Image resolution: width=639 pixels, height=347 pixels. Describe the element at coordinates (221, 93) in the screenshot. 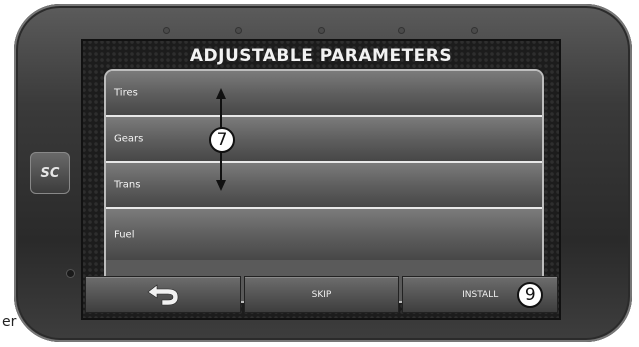

I see `arrow-up-icon` at that location.